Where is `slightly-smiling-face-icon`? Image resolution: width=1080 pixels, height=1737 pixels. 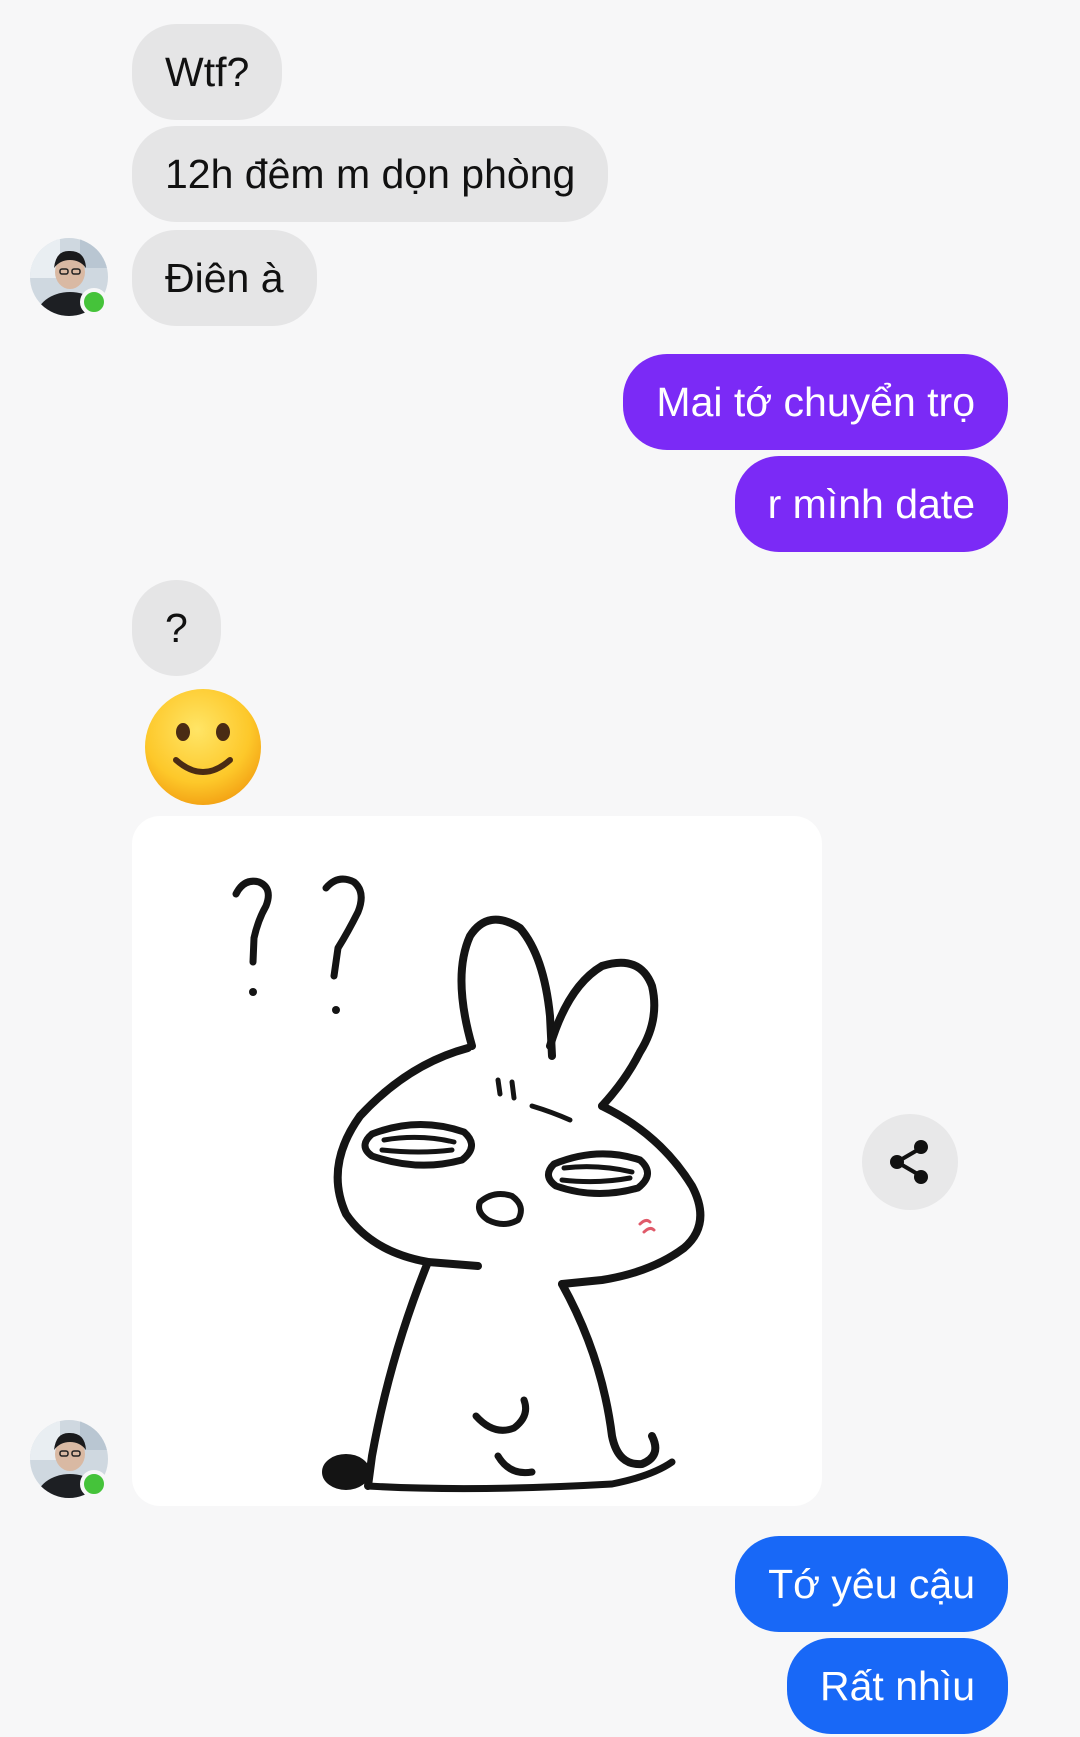 slightly-smiling-face-icon is located at coordinates (203, 747).